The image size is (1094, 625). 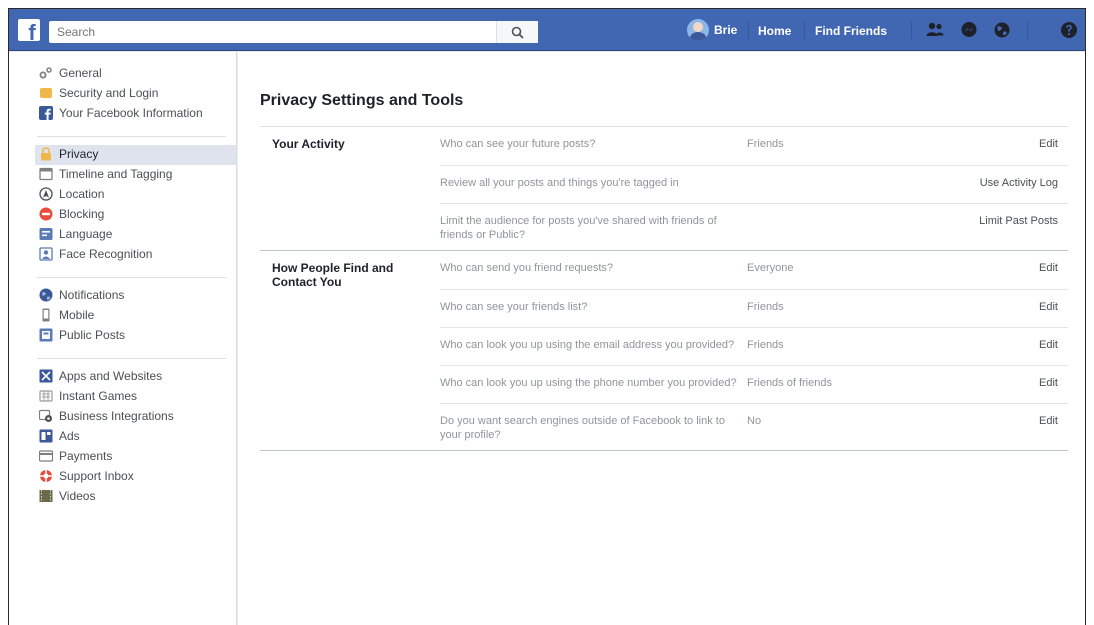 What do you see at coordinates (29, 30) in the screenshot?
I see `facebook-logo: f` at bounding box center [29, 30].